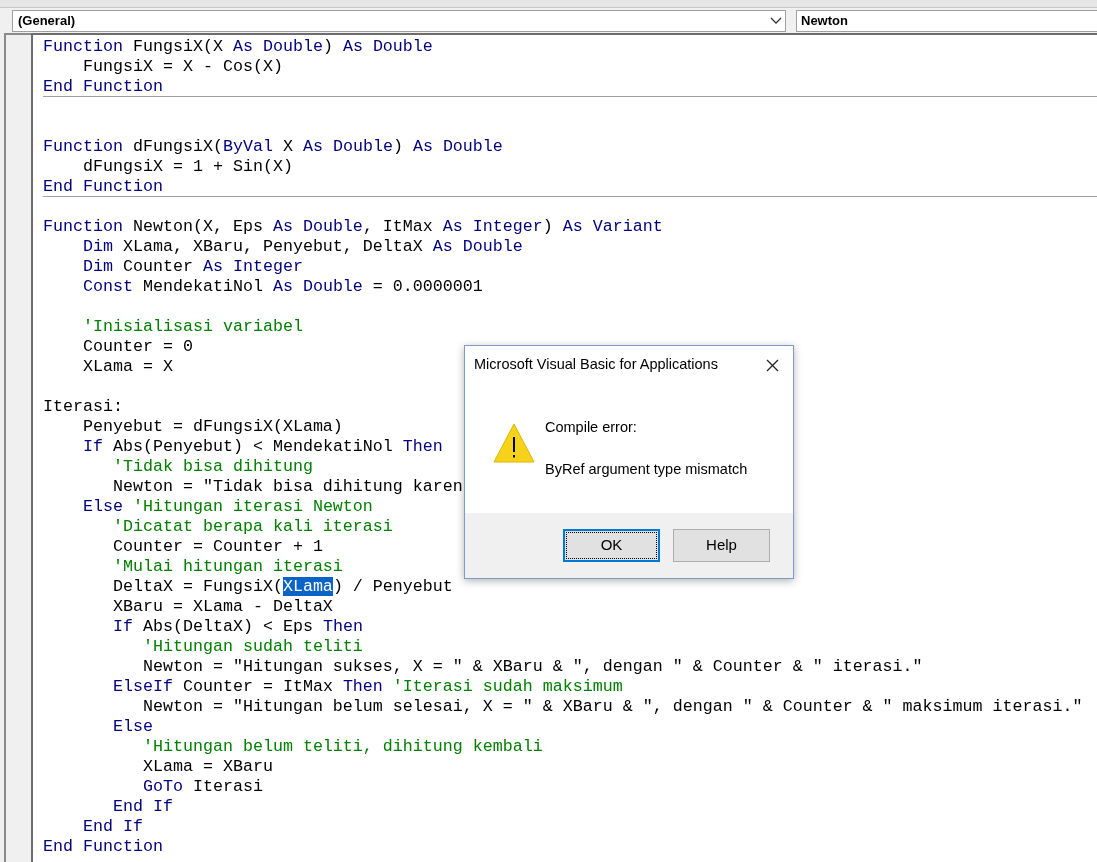  I want to click on code-line: DeltaX = FungsiX(XLama) / Penyebut, so click(282, 586).